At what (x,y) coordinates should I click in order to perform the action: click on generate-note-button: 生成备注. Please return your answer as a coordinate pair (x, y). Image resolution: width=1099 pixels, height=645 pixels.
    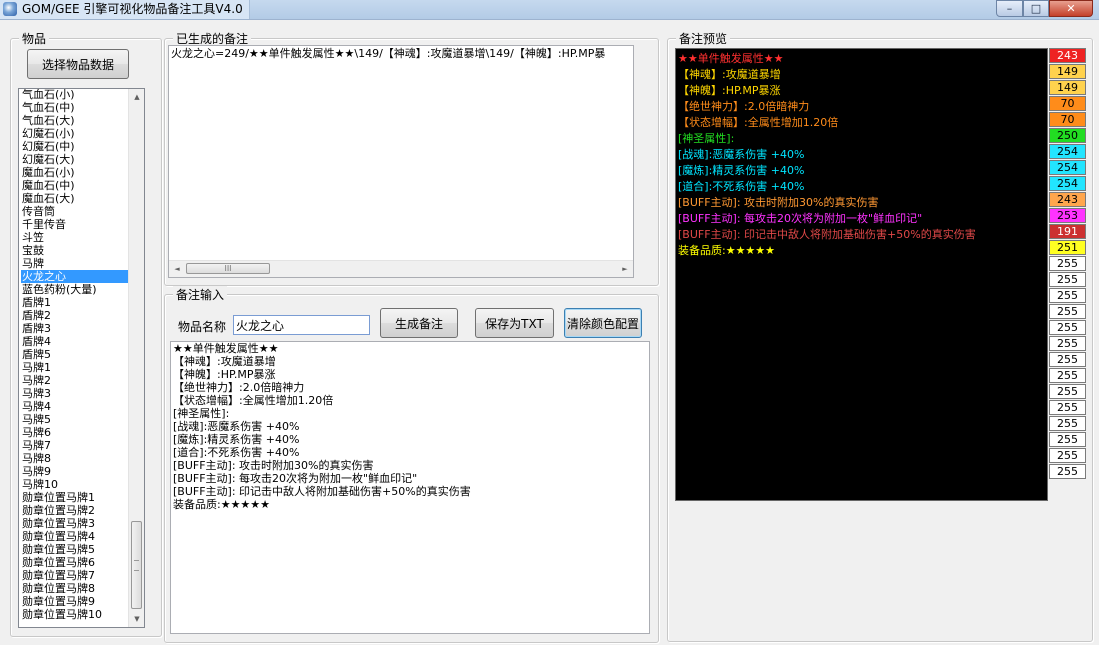
    Looking at the image, I should click on (419, 323).